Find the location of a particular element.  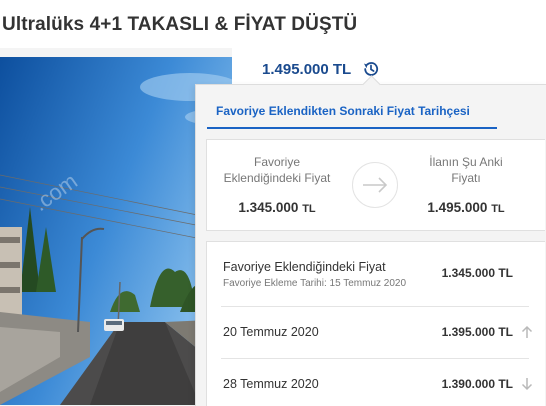

history-entry-price: 1.395.000 TL is located at coordinates (477, 332).